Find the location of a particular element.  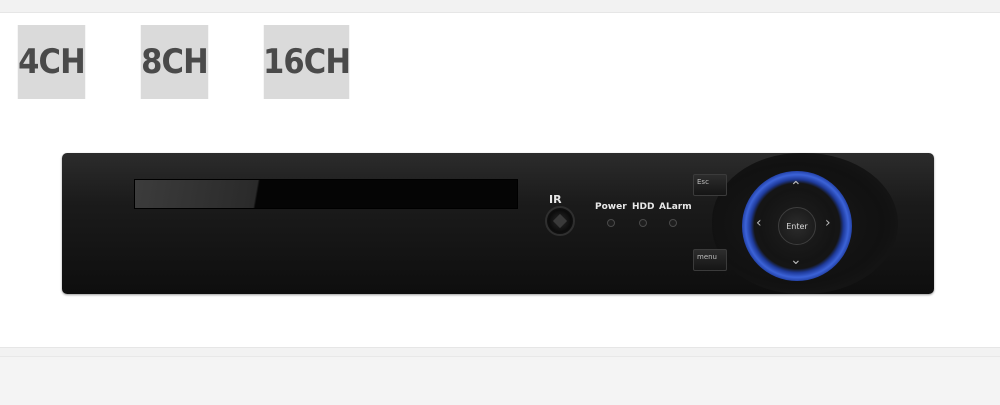

arrow-right-icon: › is located at coordinates (828, 223).